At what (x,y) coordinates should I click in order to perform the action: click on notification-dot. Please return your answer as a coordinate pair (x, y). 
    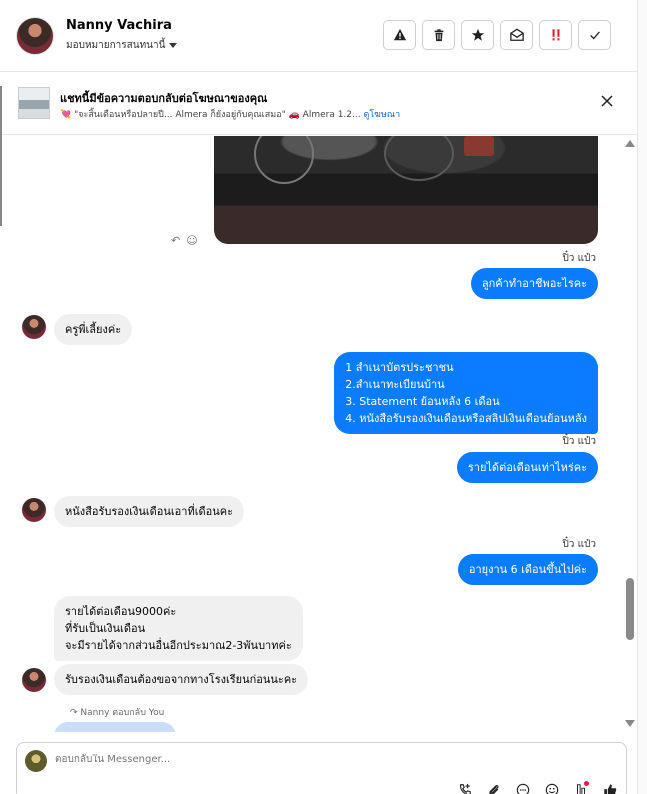
    Looking at the image, I should click on (586, 783).